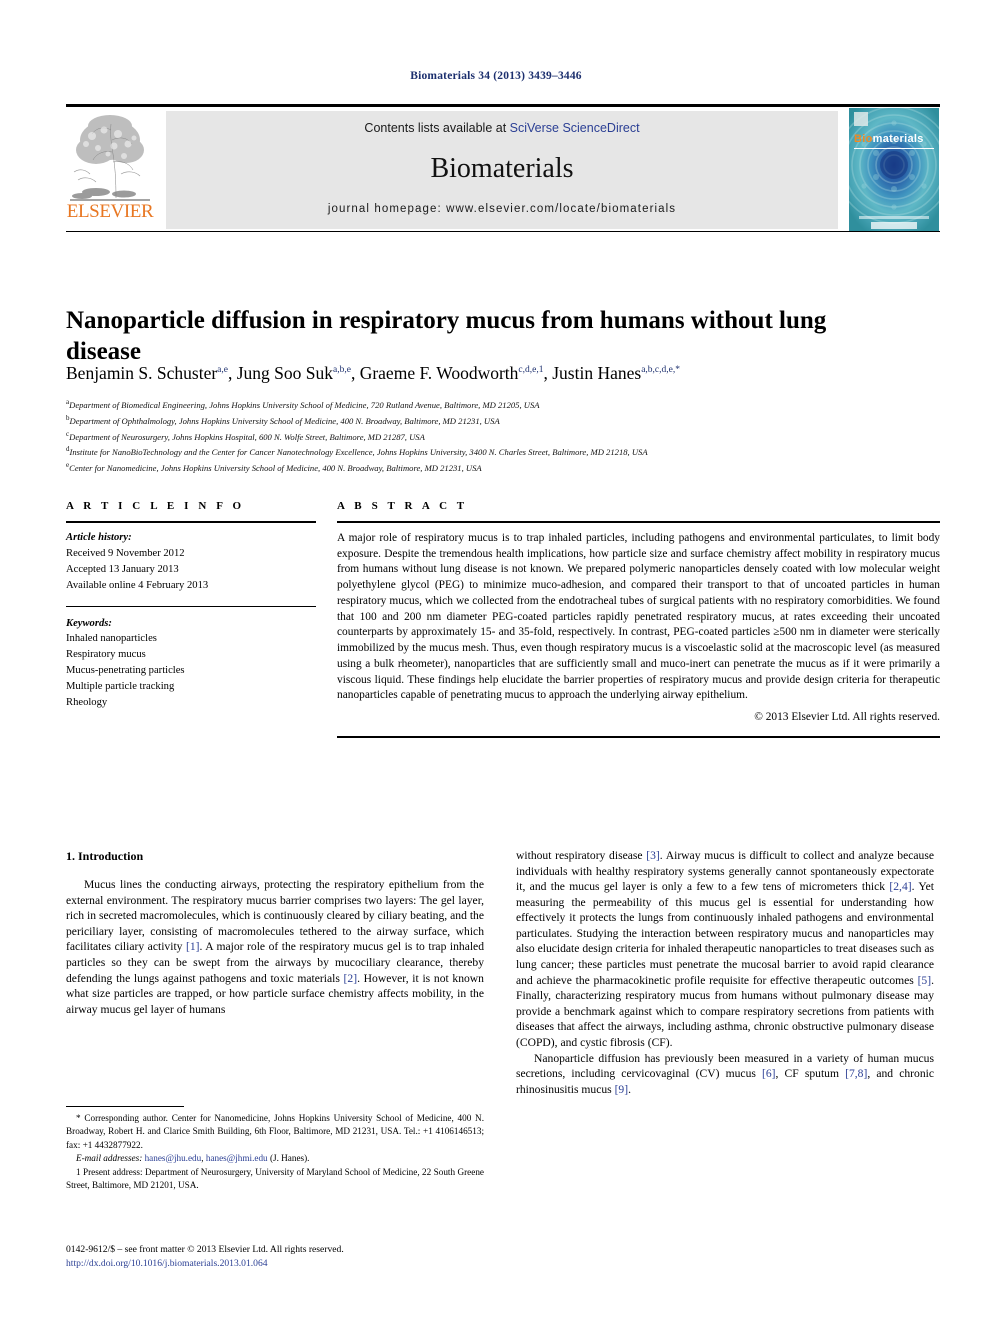 The image size is (992, 1323). What do you see at coordinates (622, 1089) in the screenshot?
I see `citation-ref: [9]` at bounding box center [622, 1089].